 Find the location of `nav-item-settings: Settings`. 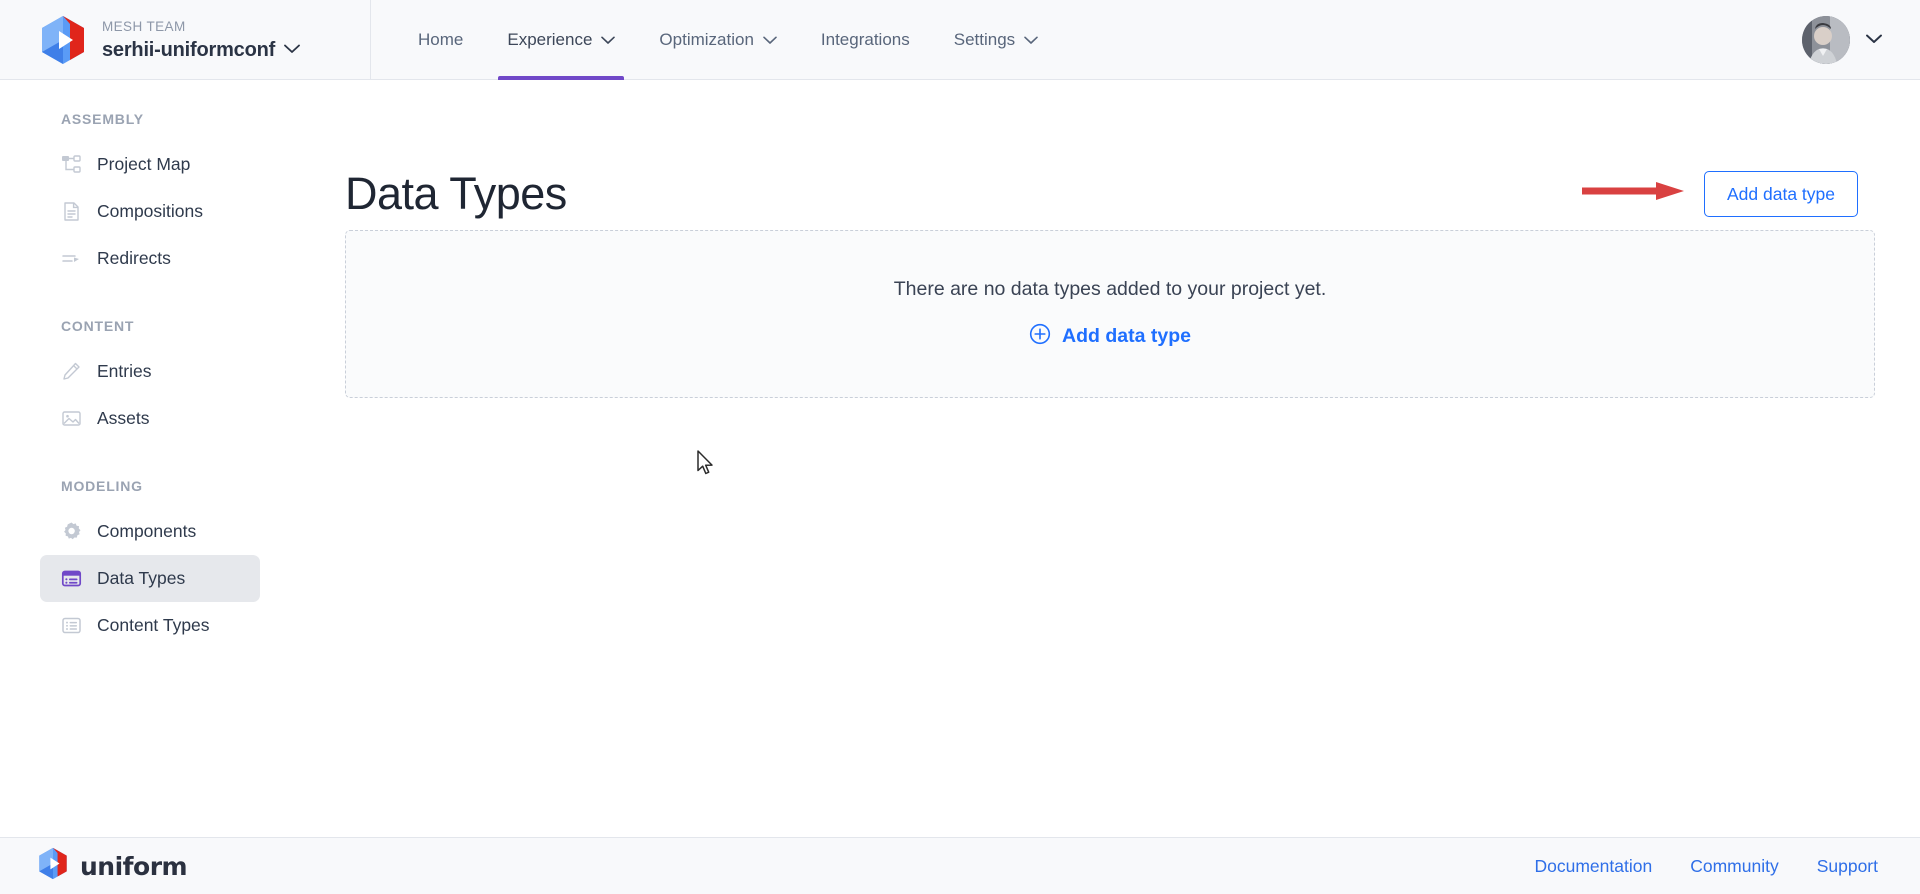

nav-item-settings: Settings is located at coordinates (996, 40).